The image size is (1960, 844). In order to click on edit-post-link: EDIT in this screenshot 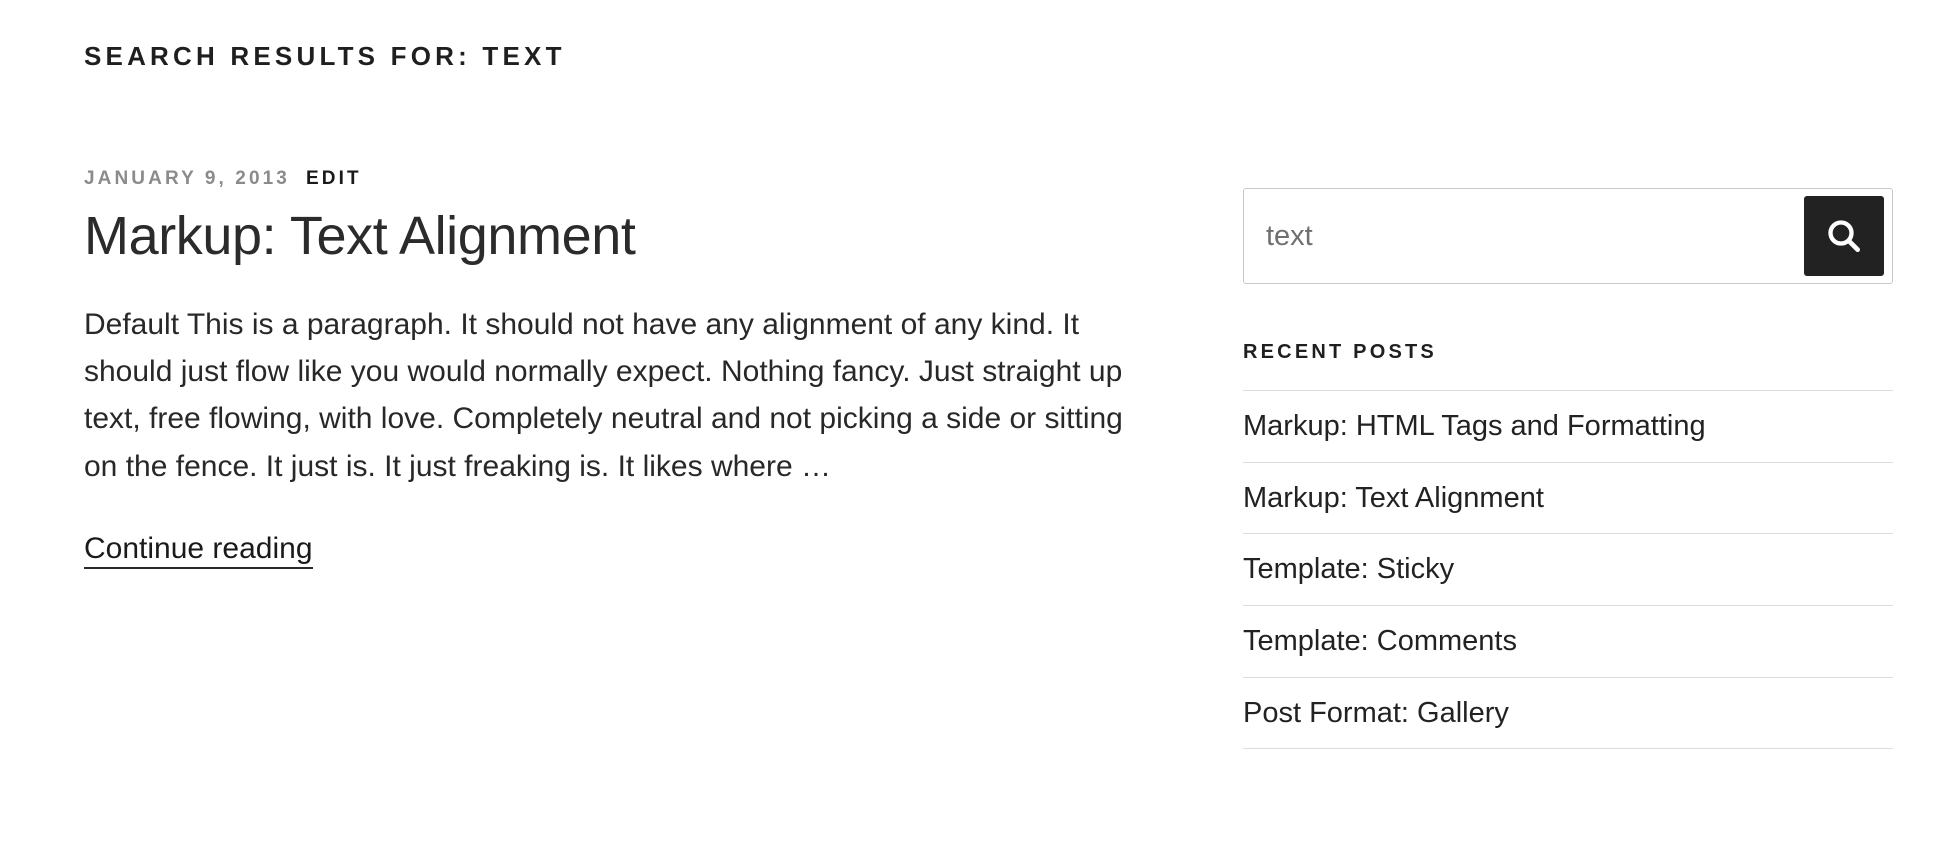, I will do `click(334, 178)`.